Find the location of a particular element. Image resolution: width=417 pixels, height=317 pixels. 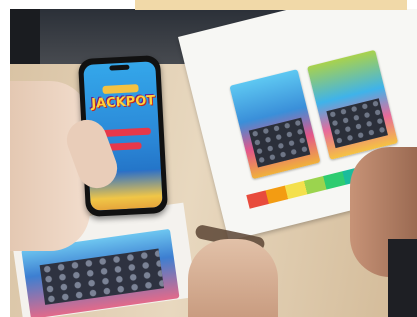

phone-notch is located at coordinates (119, 67).